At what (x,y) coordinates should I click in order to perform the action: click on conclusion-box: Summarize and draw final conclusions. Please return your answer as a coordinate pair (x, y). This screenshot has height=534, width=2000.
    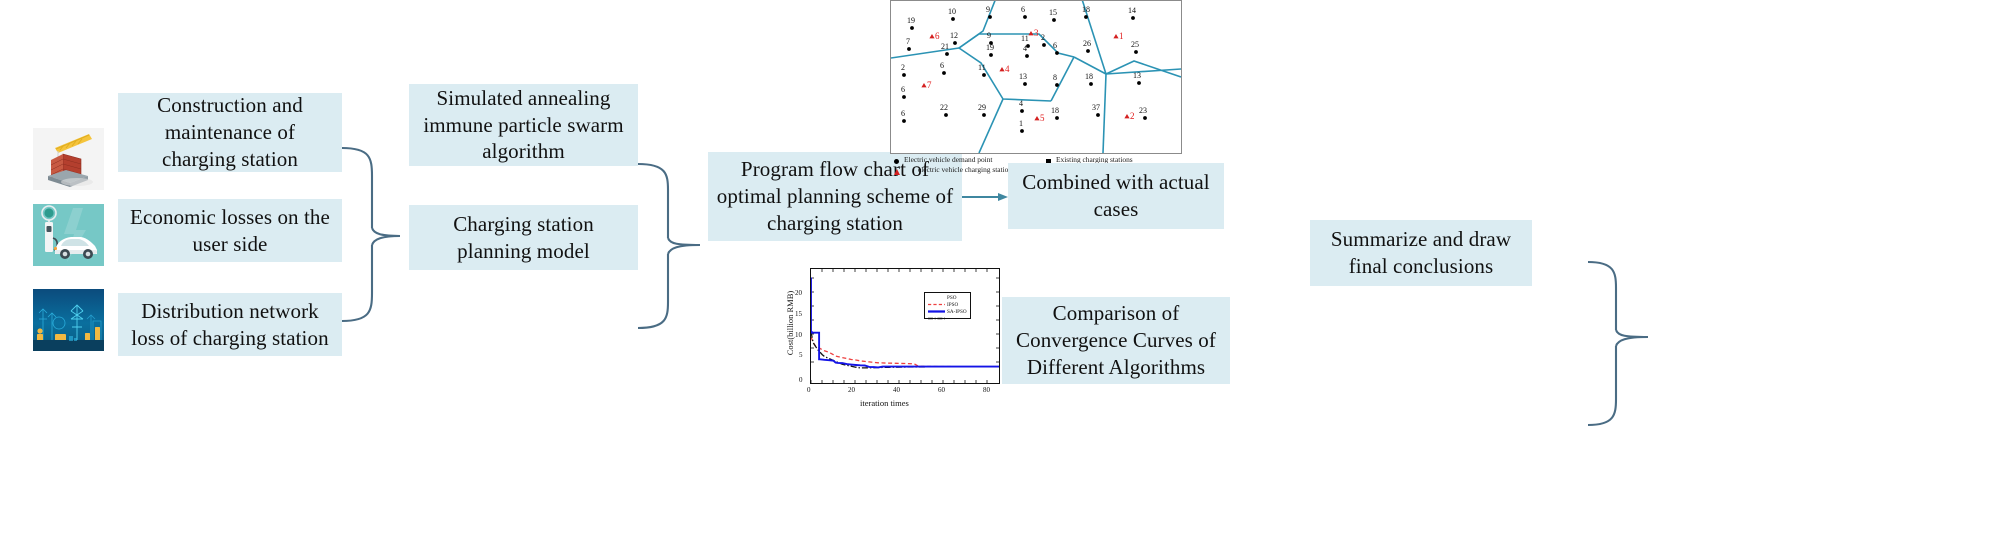
    Looking at the image, I should click on (1421, 253).